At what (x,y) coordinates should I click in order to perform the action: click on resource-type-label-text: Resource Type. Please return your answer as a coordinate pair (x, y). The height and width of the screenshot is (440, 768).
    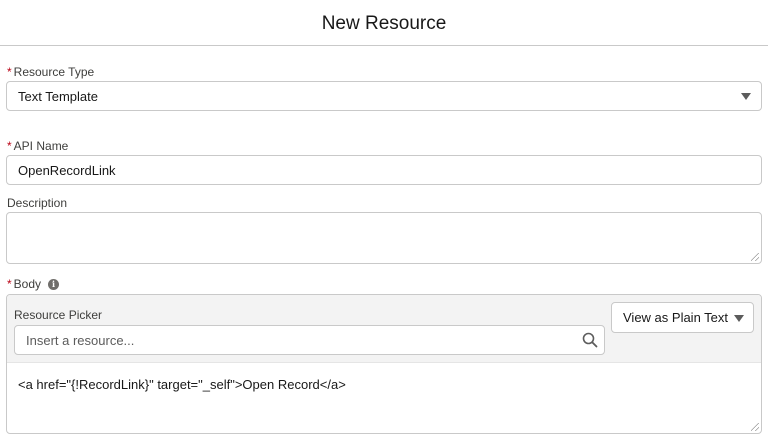
    Looking at the image, I should click on (54, 72).